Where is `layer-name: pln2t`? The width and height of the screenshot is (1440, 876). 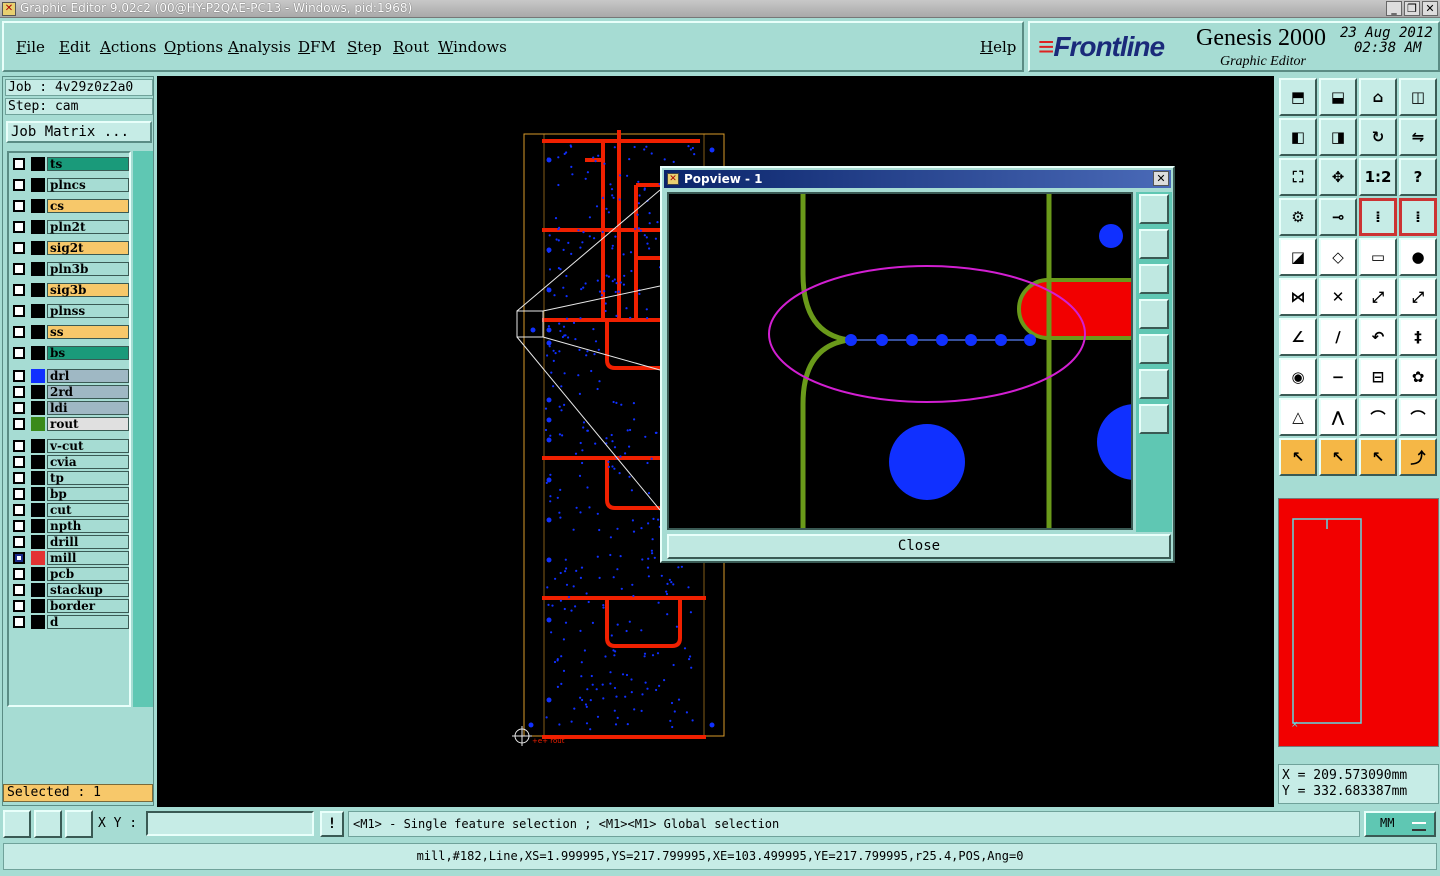
layer-name: pln2t is located at coordinates (88, 227).